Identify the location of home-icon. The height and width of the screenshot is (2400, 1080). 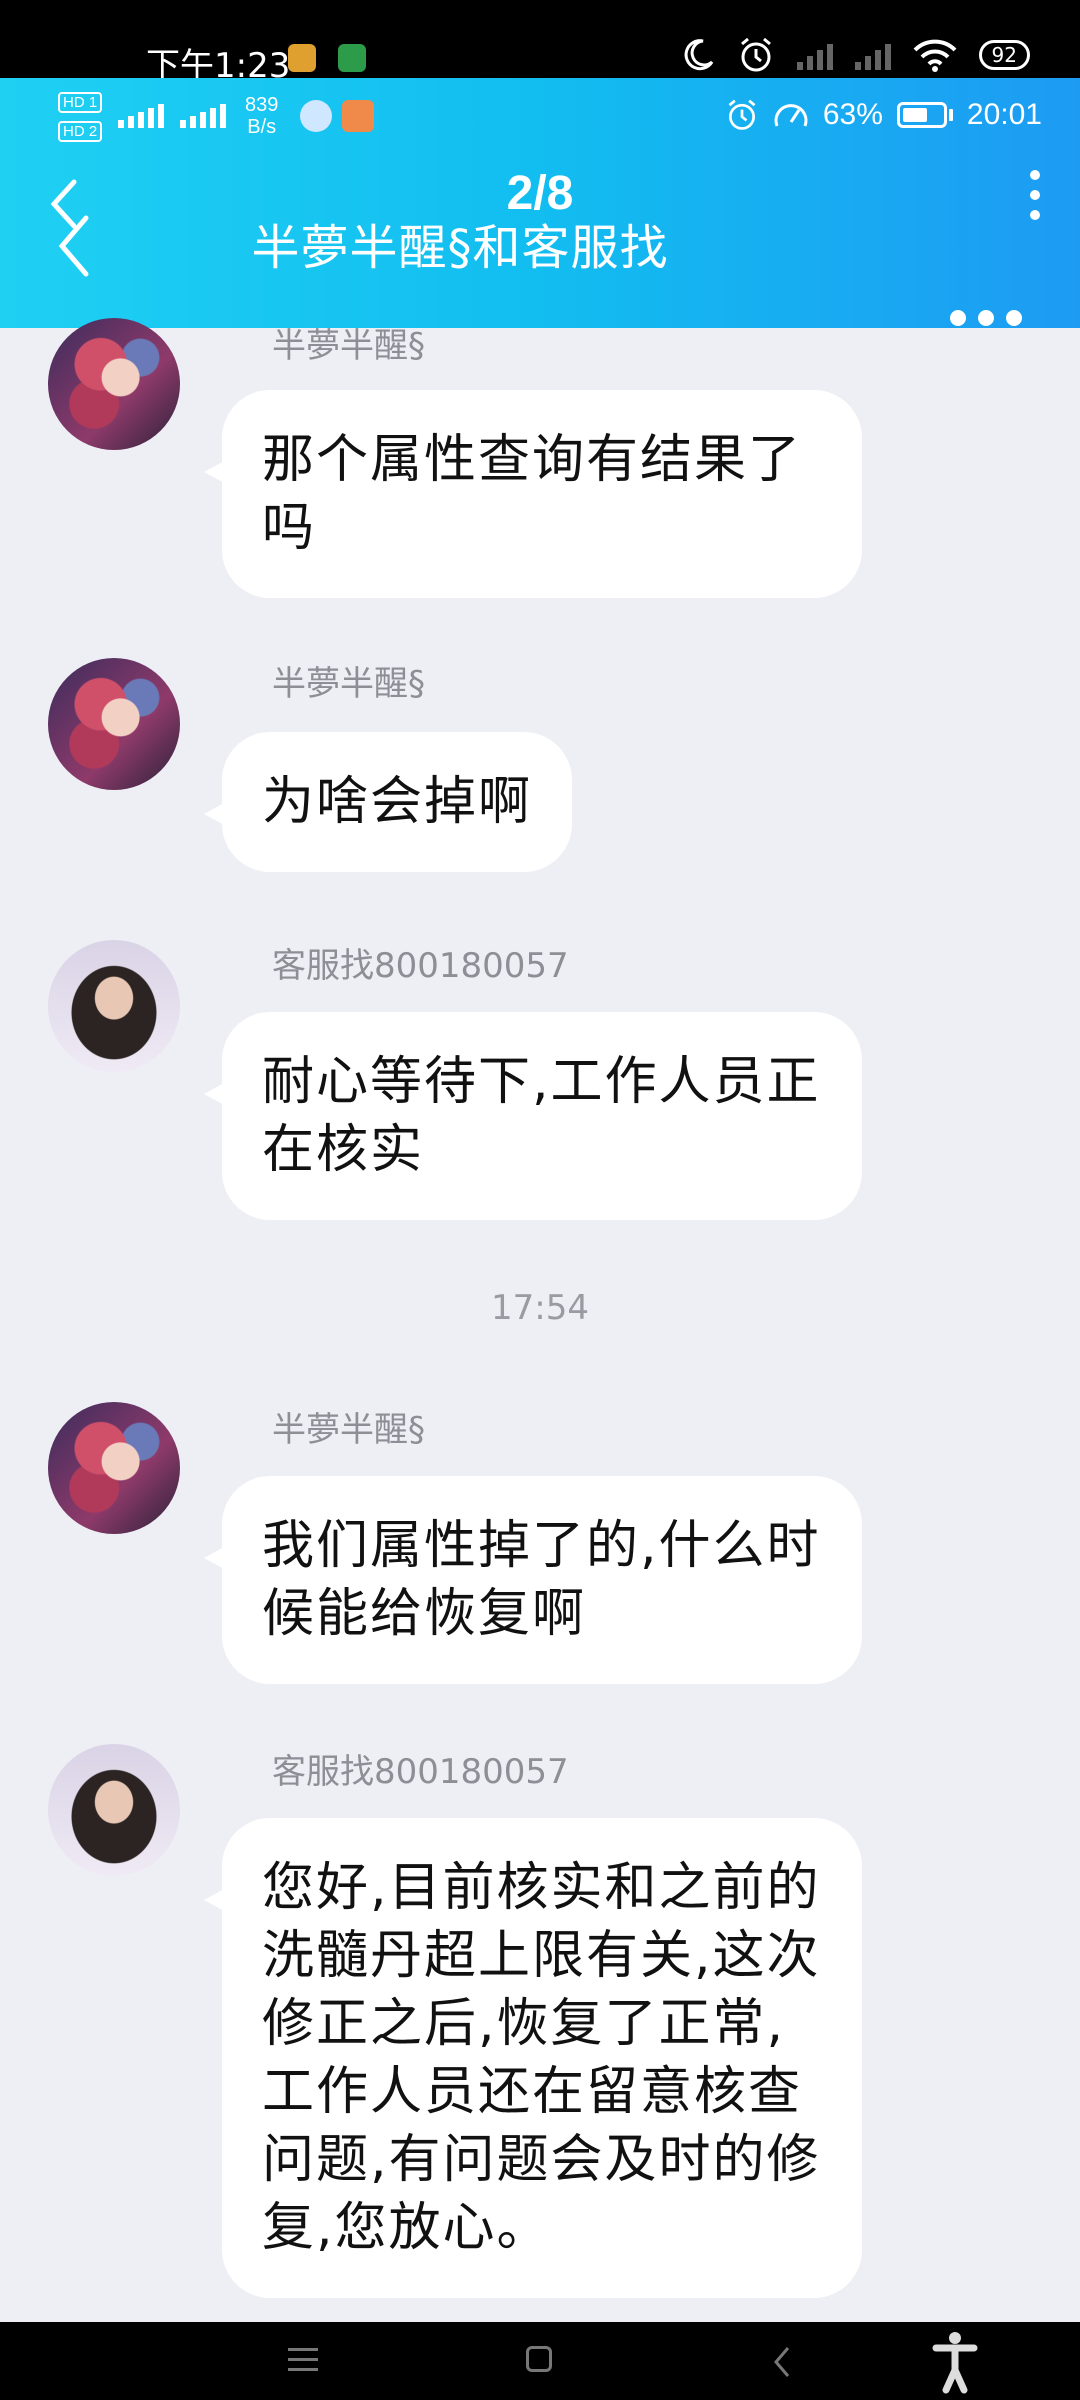
(539, 2359).